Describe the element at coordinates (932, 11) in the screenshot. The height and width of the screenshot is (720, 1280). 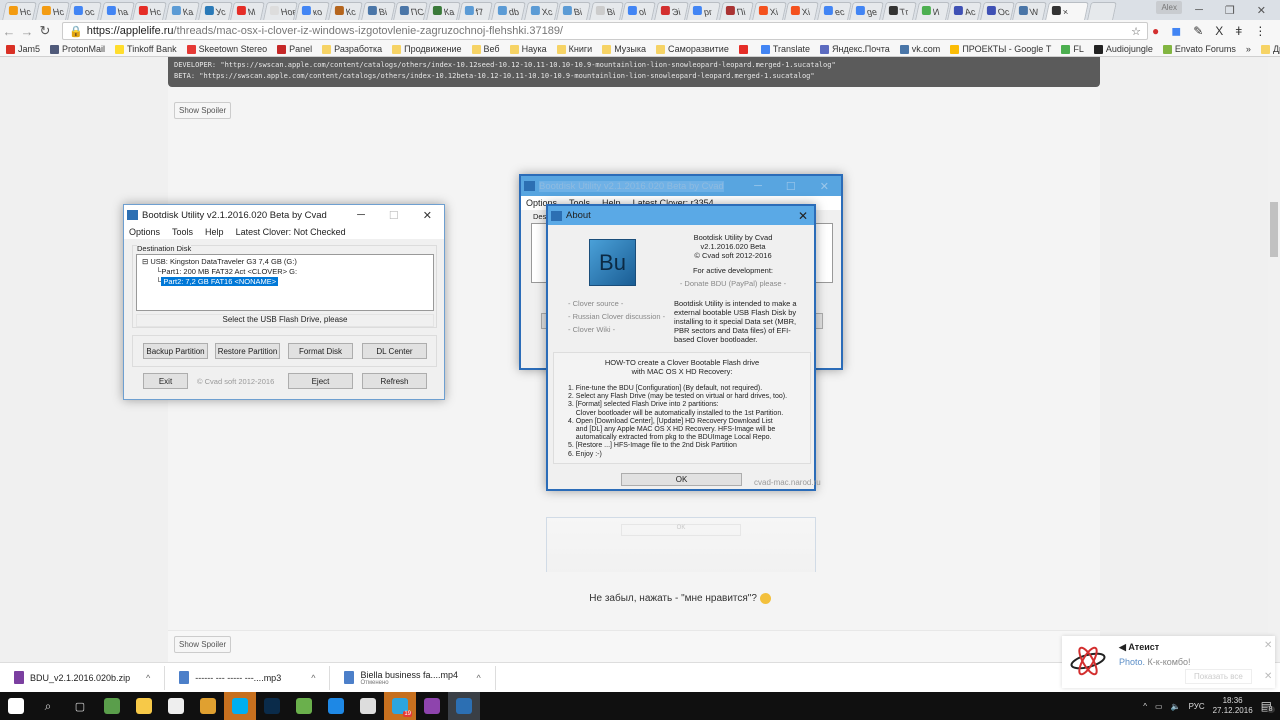
I see `tab: И` at that location.